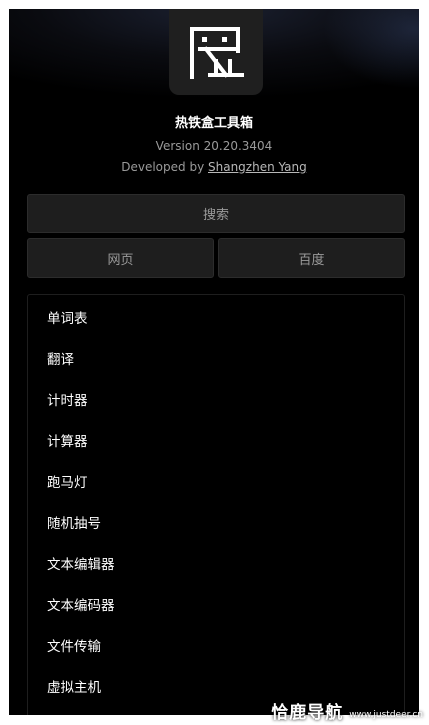 Image resolution: width=429 pixels, height=725 pixels. Describe the element at coordinates (163, 167) in the screenshot. I see `developed-by-label: Developed by` at that location.